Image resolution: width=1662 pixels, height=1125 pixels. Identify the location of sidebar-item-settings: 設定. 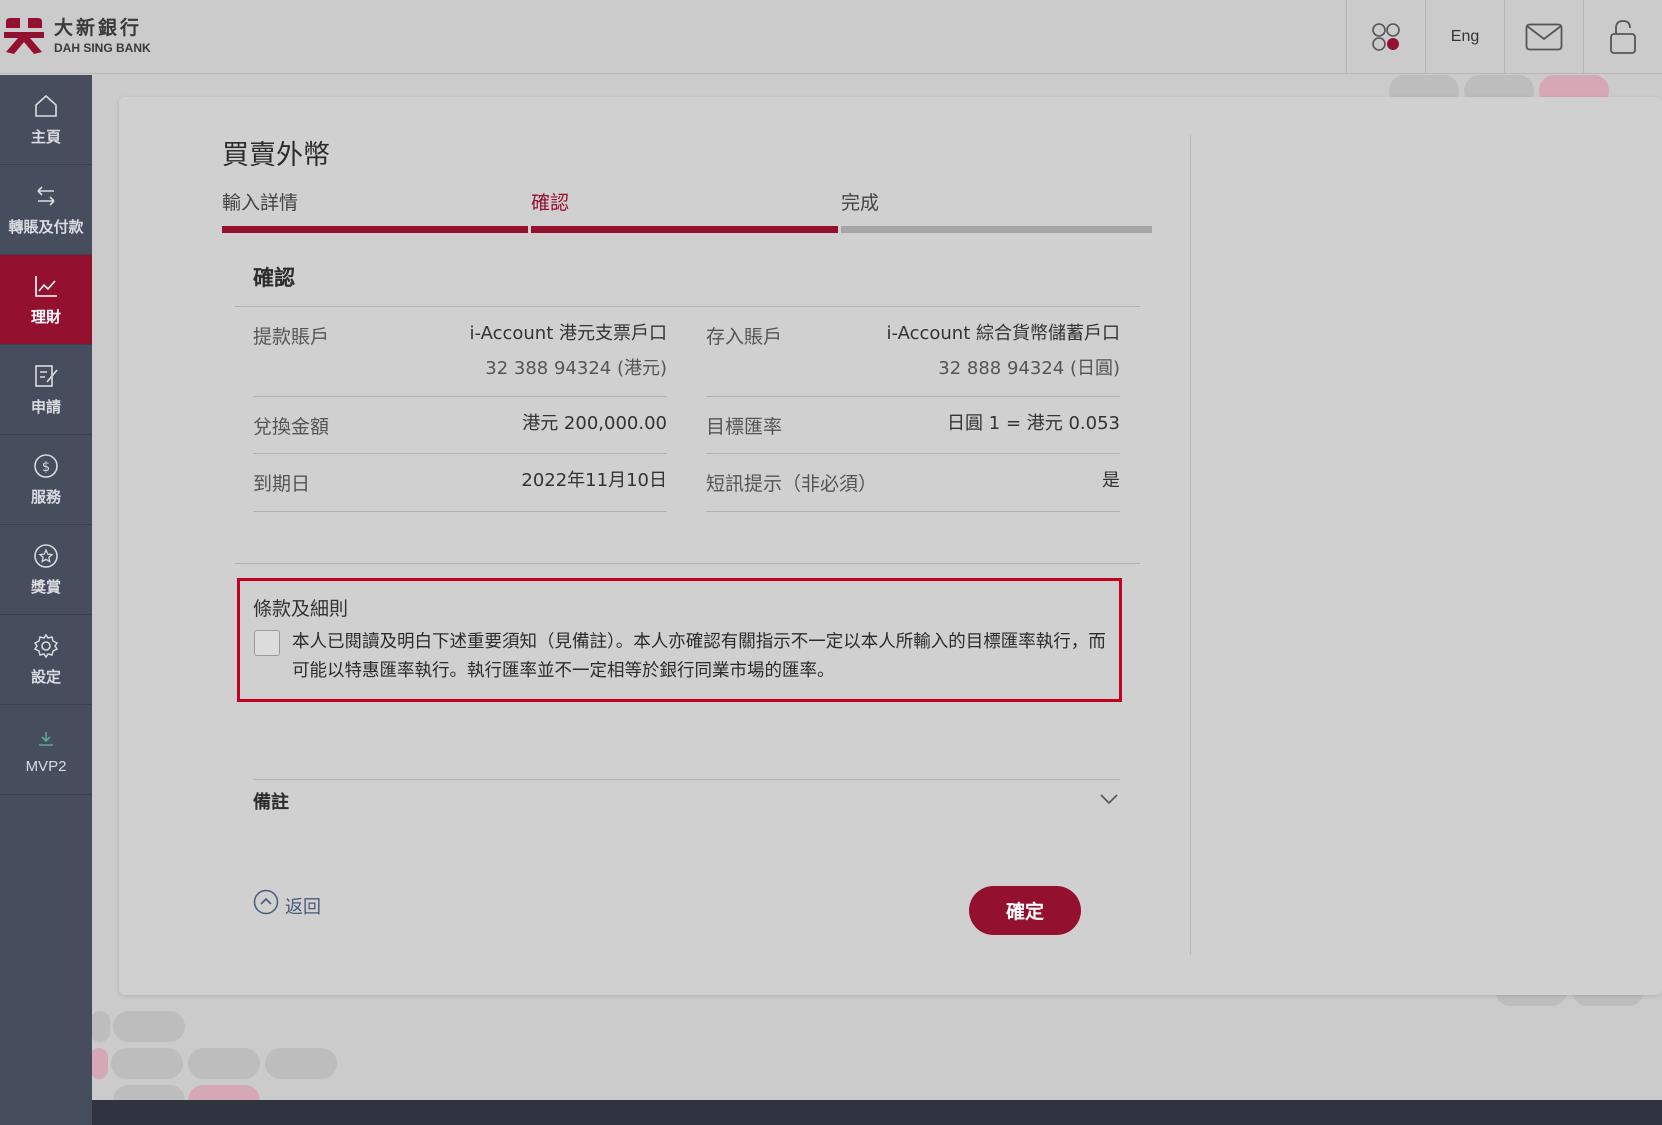
(46, 660).